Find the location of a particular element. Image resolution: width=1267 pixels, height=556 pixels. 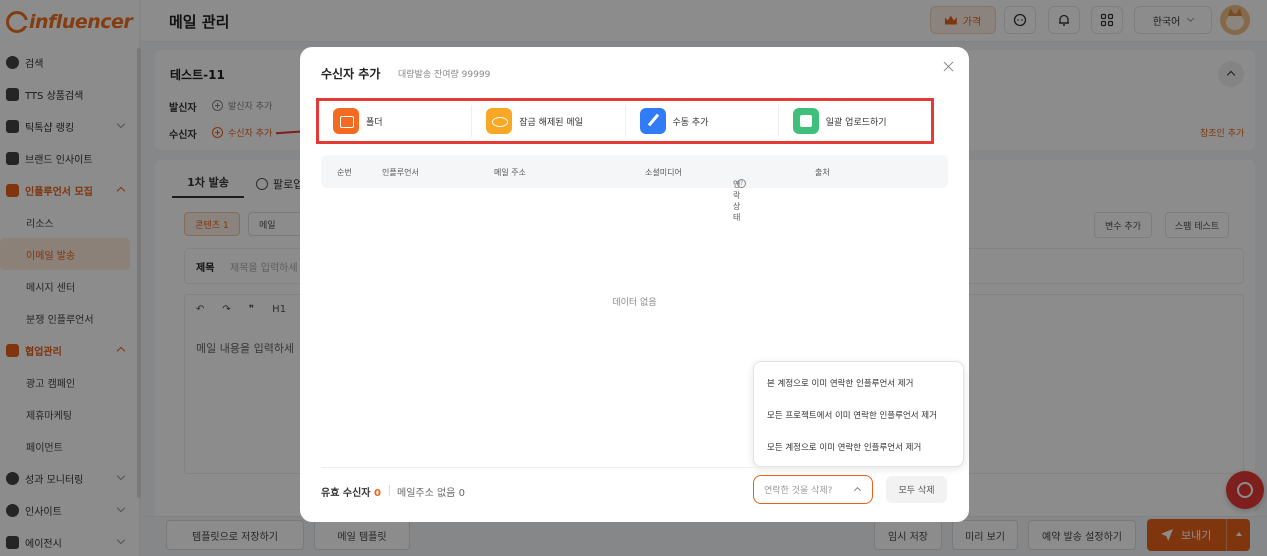

pen-icon is located at coordinates (652, 121).